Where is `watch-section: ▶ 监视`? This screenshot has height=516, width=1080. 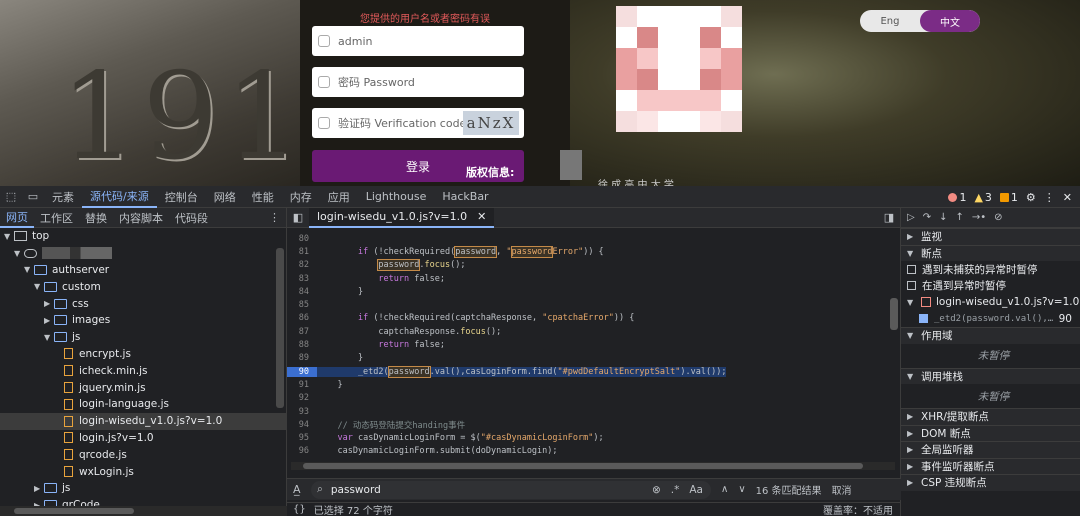
watch-section: ▶ 监视 is located at coordinates (990, 236).